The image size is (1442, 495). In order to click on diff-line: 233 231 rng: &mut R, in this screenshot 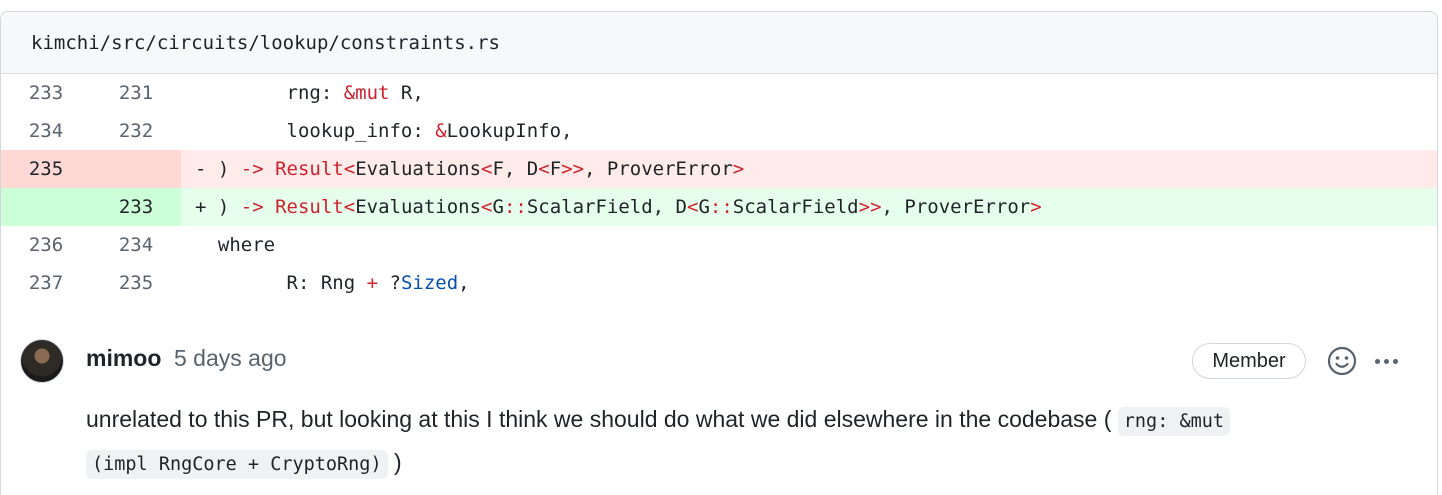, I will do `click(719, 93)`.